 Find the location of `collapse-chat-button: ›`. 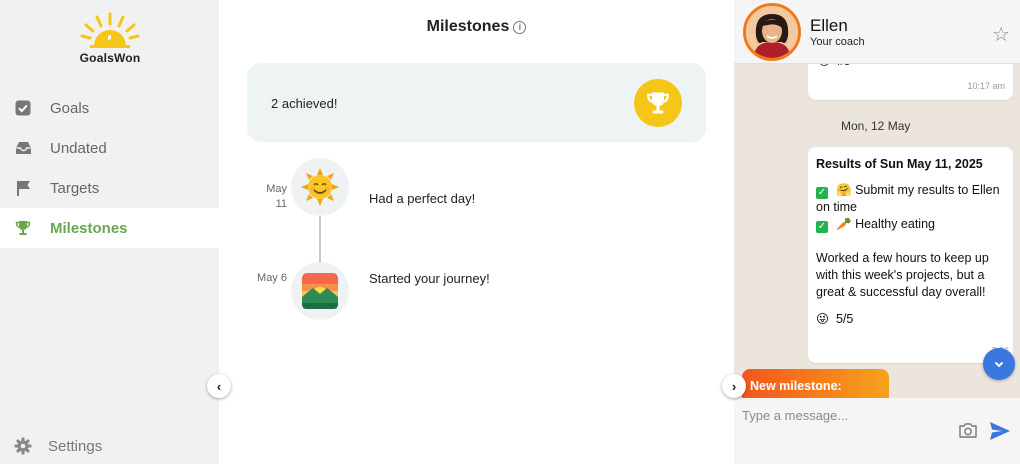

collapse-chat-button: › is located at coordinates (734, 386).